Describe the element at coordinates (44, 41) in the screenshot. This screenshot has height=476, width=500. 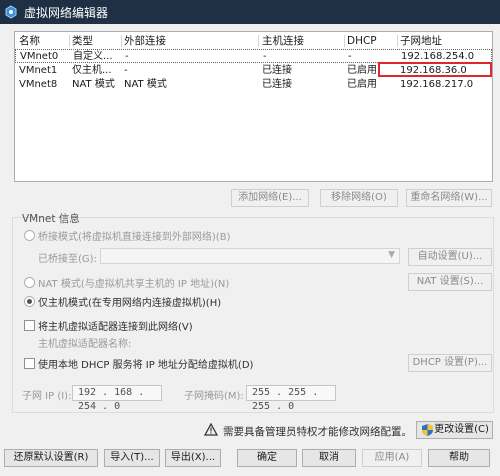
I see `col-header-name: 名称` at that location.